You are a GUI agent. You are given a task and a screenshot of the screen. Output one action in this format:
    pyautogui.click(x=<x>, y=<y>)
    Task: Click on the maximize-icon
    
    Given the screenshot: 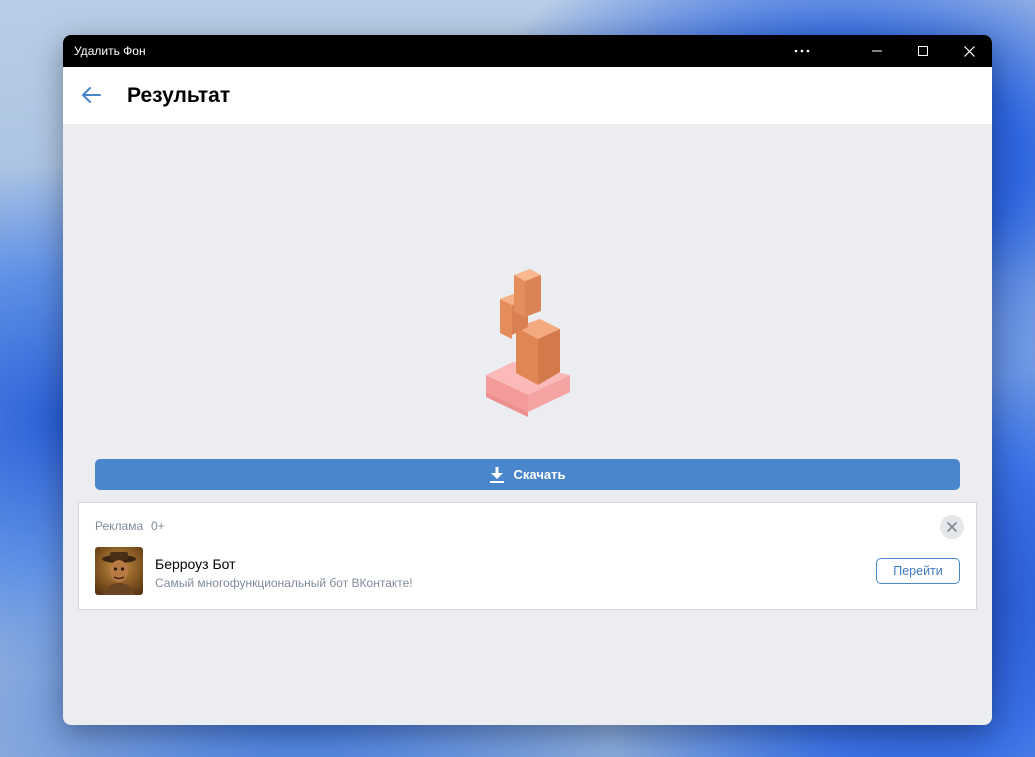 What is the action you would take?
    pyautogui.click(x=923, y=51)
    